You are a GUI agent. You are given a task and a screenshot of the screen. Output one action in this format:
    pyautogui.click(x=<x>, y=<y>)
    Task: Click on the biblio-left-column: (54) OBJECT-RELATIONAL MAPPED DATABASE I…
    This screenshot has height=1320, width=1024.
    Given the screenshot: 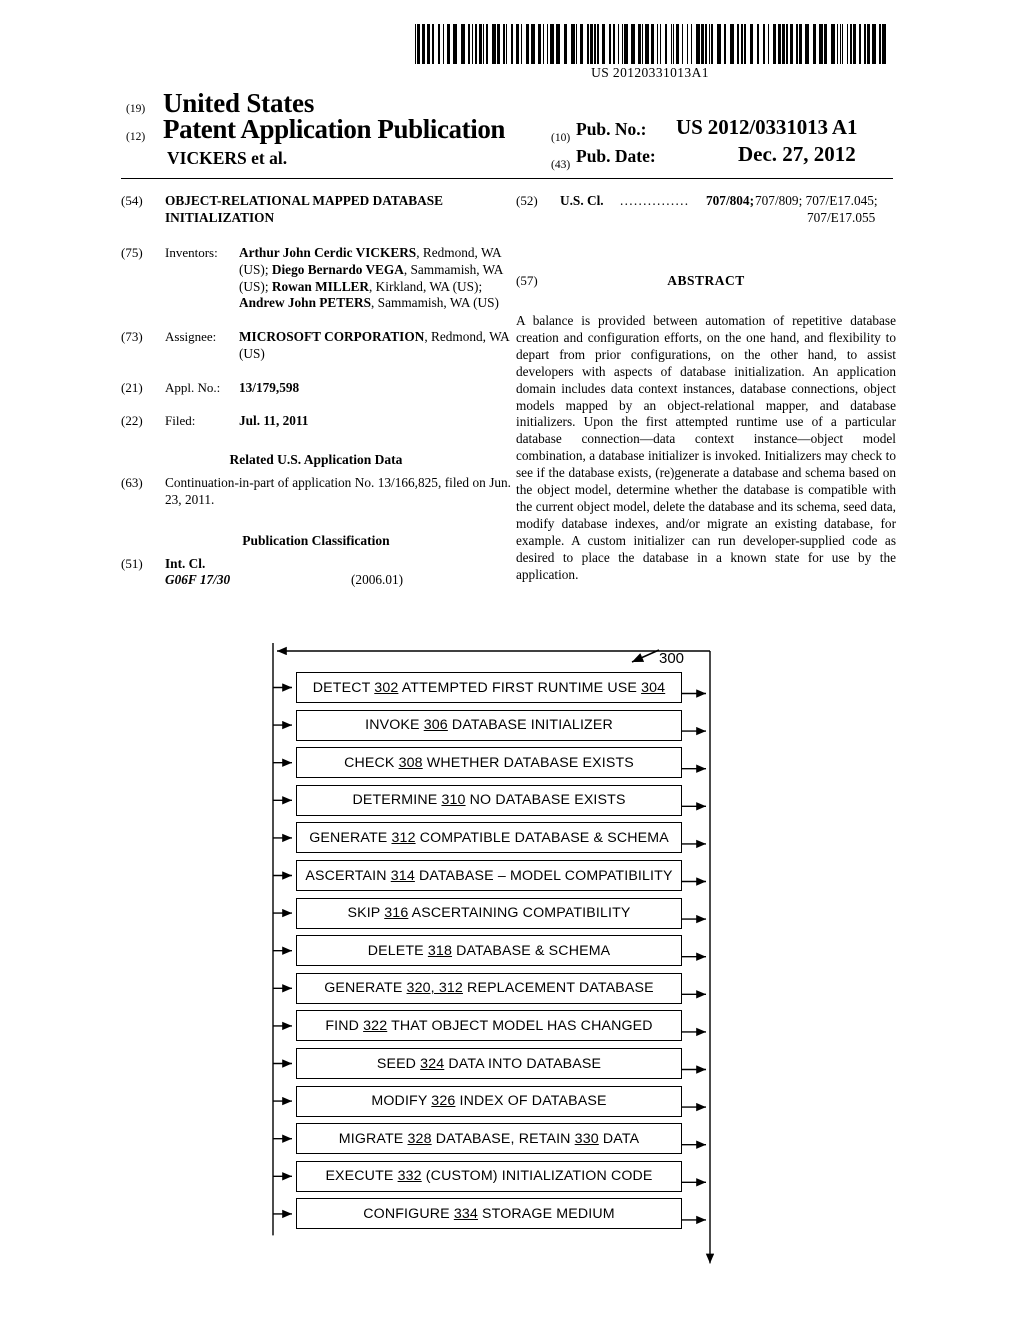 What is the action you would take?
    pyautogui.click(x=316, y=396)
    